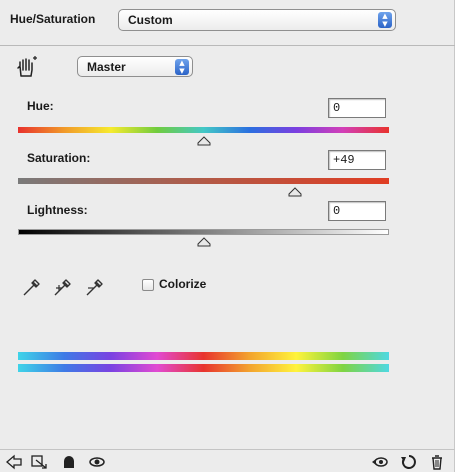 The height and width of the screenshot is (472, 455). Describe the element at coordinates (150, 20) in the screenshot. I see `preset-value: Custom` at that location.